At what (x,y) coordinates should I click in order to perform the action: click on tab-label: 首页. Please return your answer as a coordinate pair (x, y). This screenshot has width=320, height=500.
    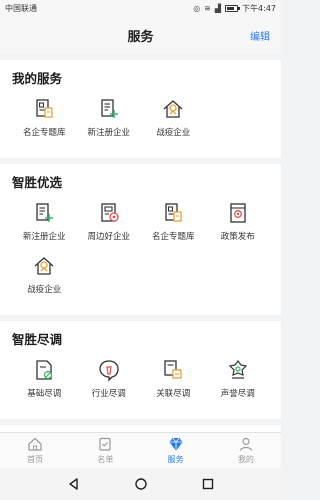
    Looking at the image, I should click on (35, 459).